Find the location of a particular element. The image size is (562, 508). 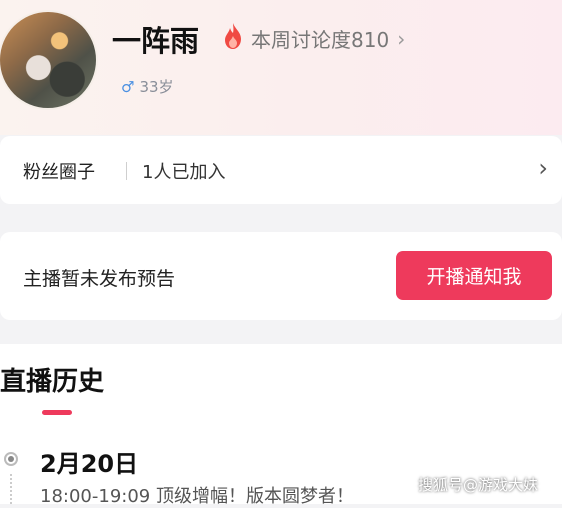

fans-circle-row: 粉丝圈子 1人已加入 › is located at coordinates (281, 170).